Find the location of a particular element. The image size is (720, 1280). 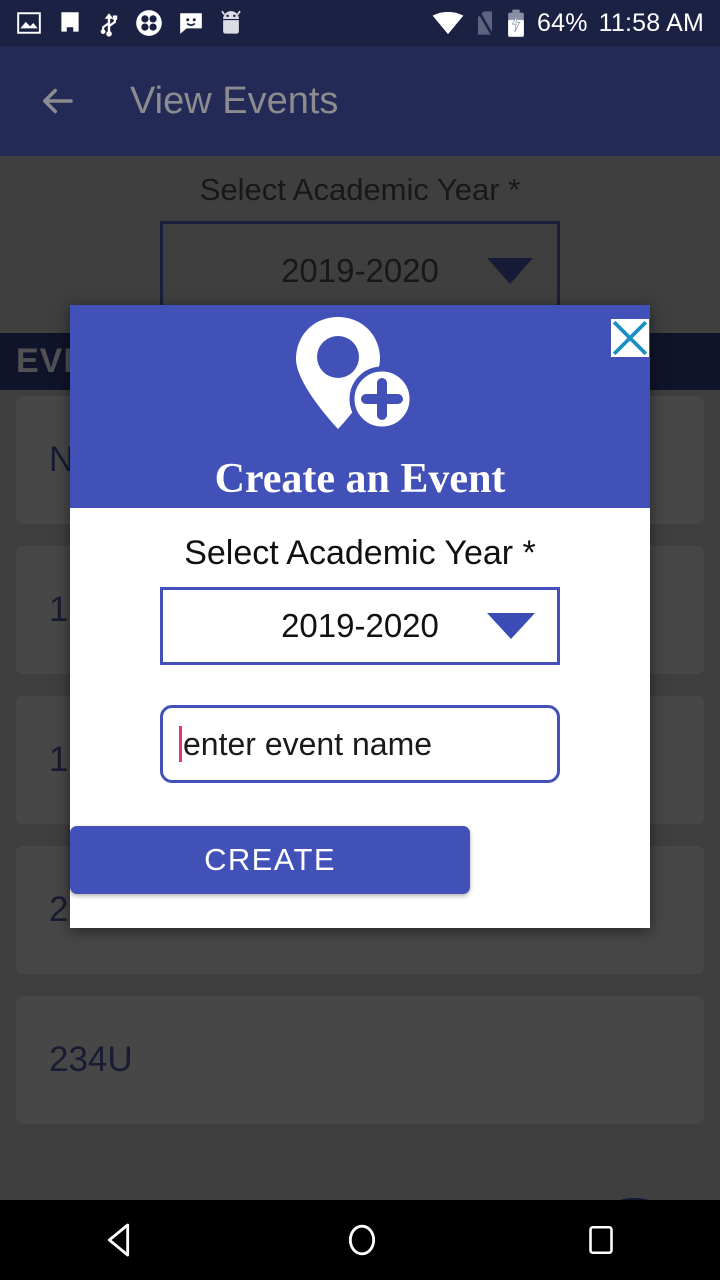

academic-year-label: Select Academic Year * is located at coordinates (360, 553).